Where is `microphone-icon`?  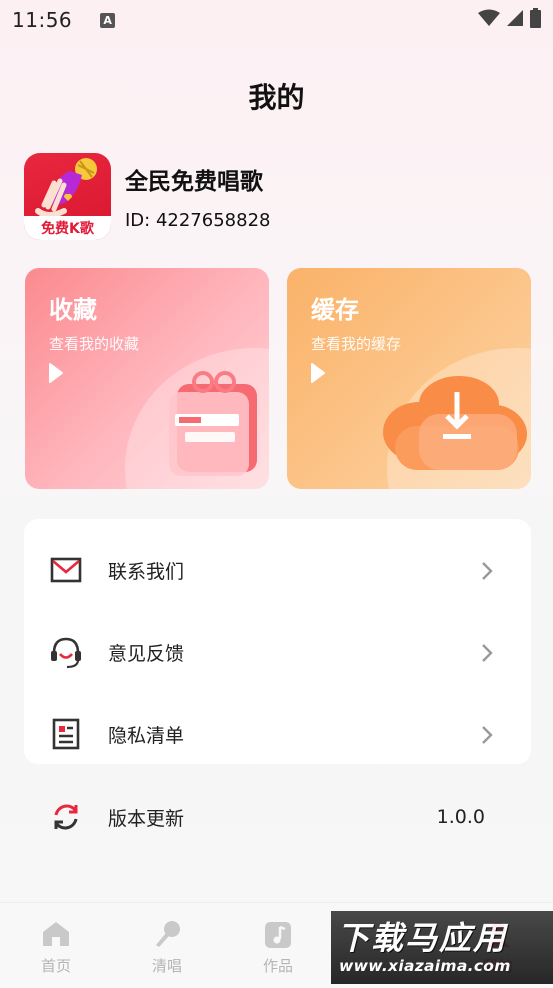 microphone-icon is located at coordinates (167, 934).